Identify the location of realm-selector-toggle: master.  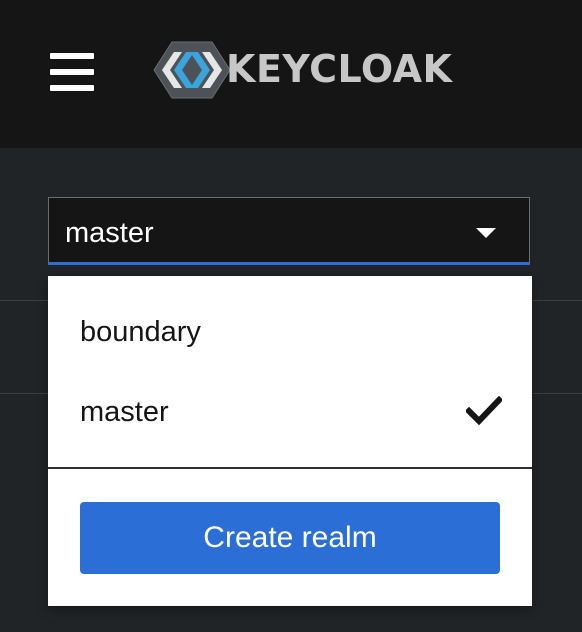
(289, 231).